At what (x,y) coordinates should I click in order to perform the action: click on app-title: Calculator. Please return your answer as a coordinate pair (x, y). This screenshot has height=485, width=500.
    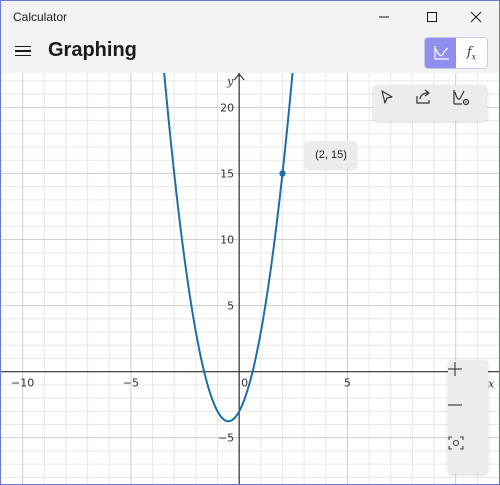
    Looking at the image, I should click on (40, 17).